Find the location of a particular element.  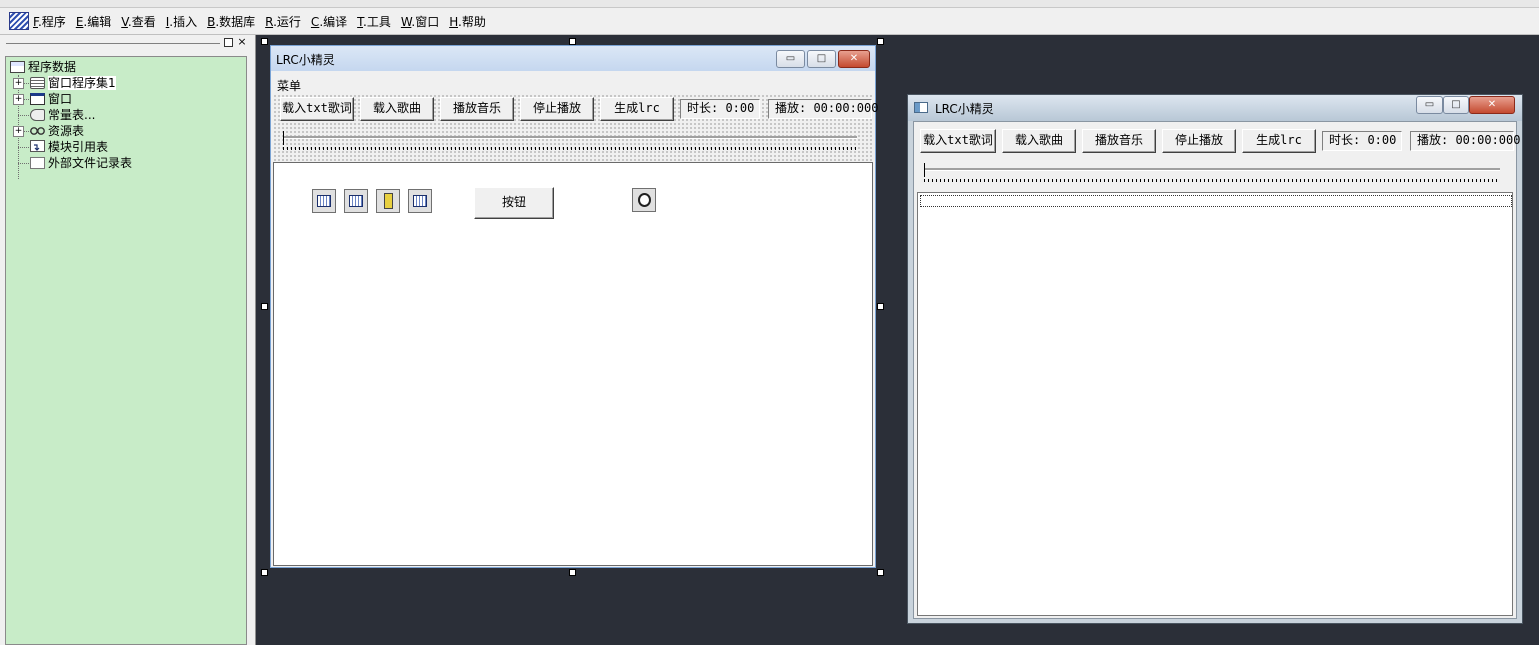

timer-icon is located at coordinates (644, 200).